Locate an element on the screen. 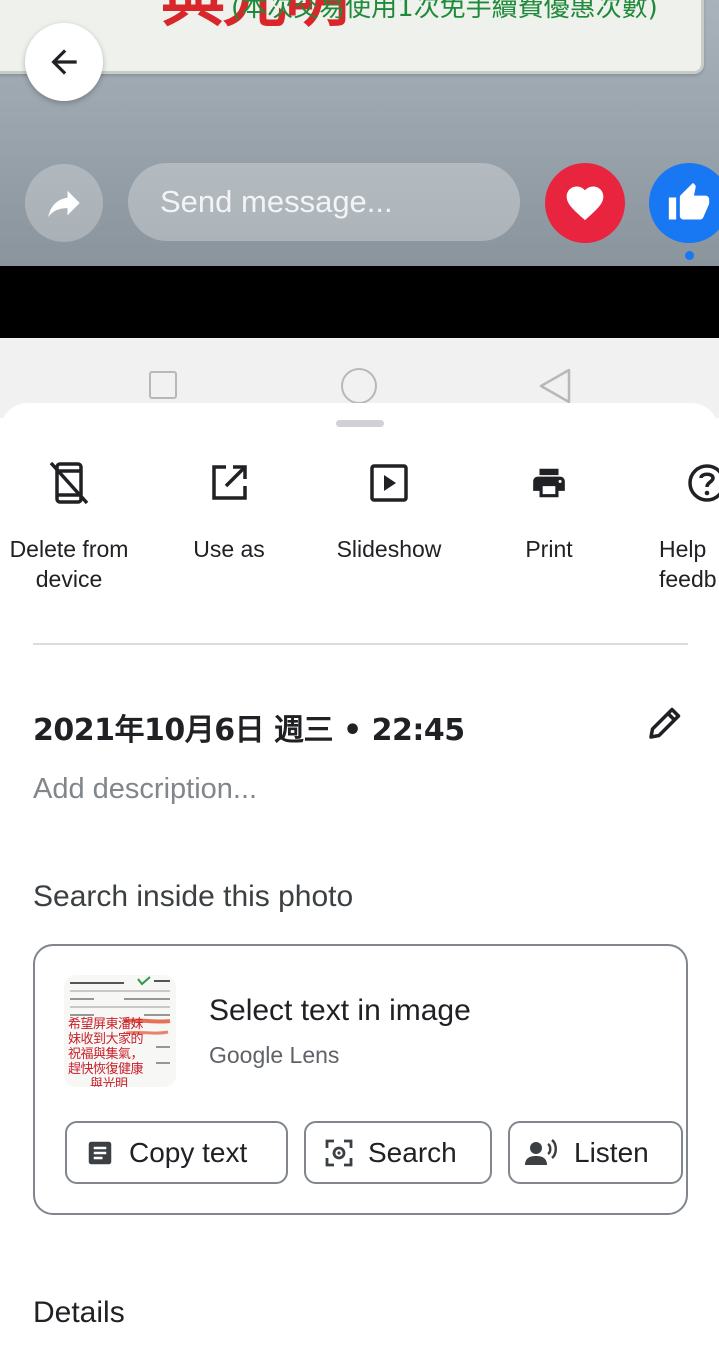 The width and height of the screenshot is (719, 1367). action-label: Delete from is located at coordinates (69, 549).